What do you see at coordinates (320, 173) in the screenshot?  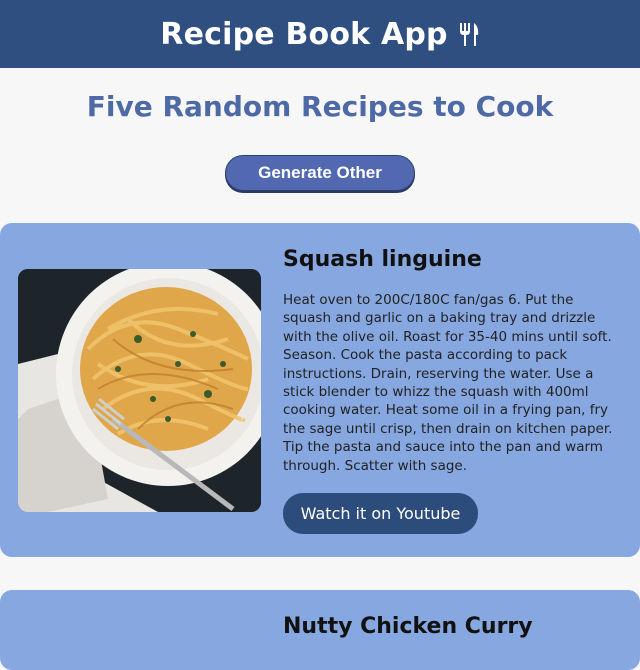 I see `generate-other-button: Generate Other` at bounding box center [320, 173].